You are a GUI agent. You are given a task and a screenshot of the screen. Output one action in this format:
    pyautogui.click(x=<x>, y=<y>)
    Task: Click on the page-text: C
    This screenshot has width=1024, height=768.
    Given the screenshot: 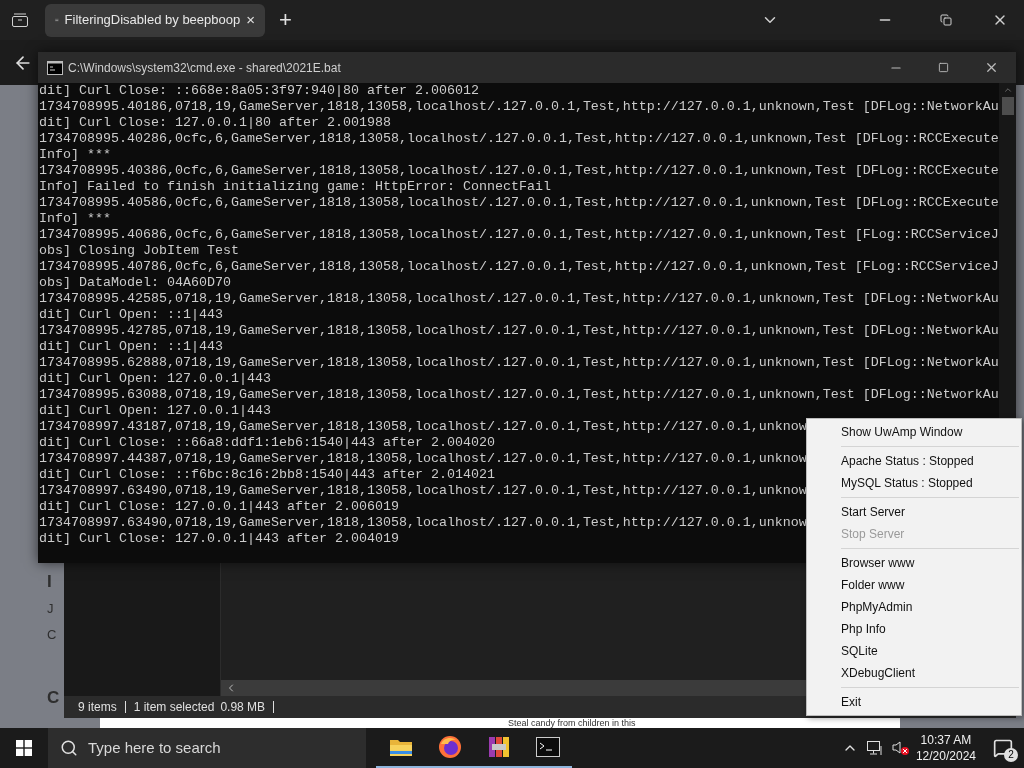 What is the action you would take?
    pyautogui.click(x=52, y=635)
    